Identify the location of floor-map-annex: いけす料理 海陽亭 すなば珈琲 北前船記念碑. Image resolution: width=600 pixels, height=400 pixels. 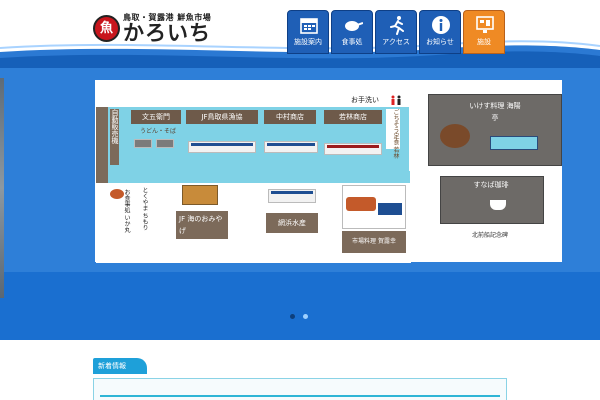
(486, 171).